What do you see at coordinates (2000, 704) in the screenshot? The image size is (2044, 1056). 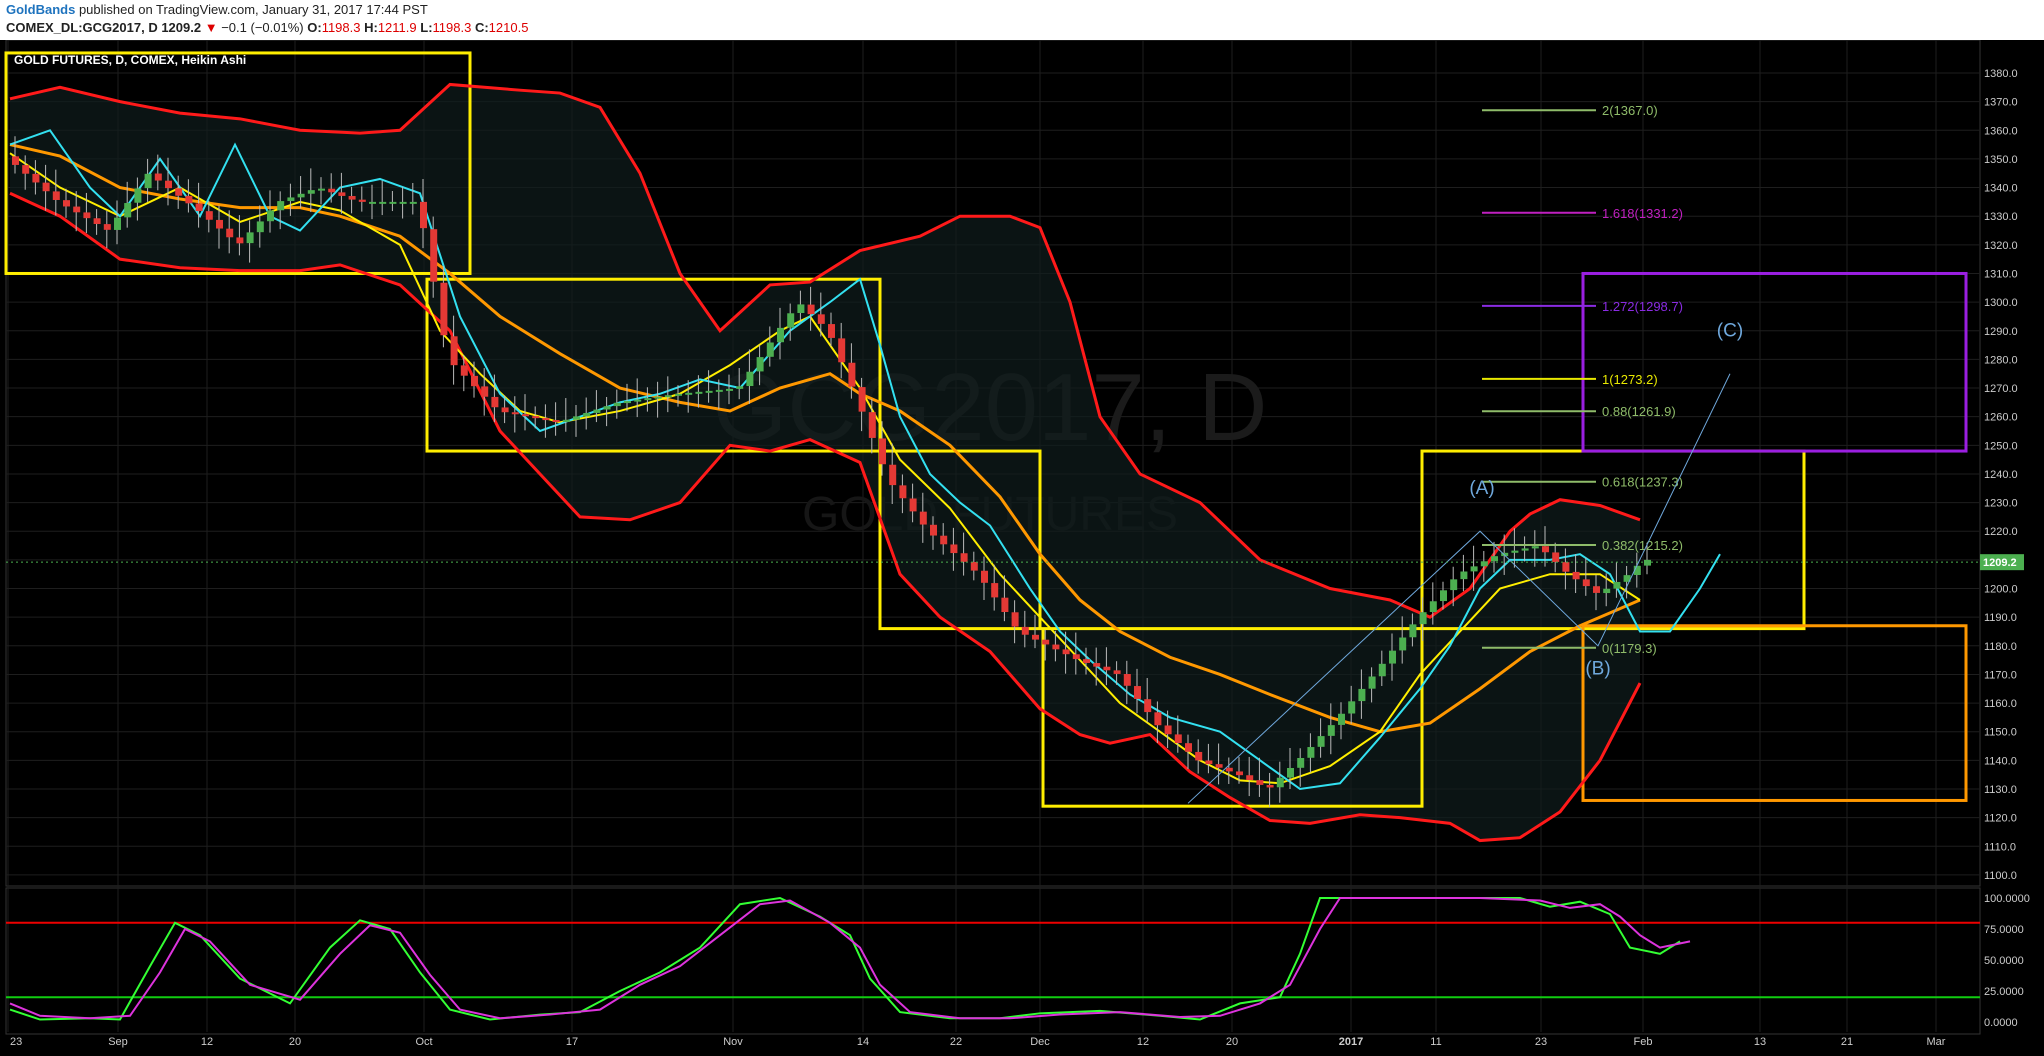 I see `price-tick-label: 1160.0` at bounding box center [2000, 704].